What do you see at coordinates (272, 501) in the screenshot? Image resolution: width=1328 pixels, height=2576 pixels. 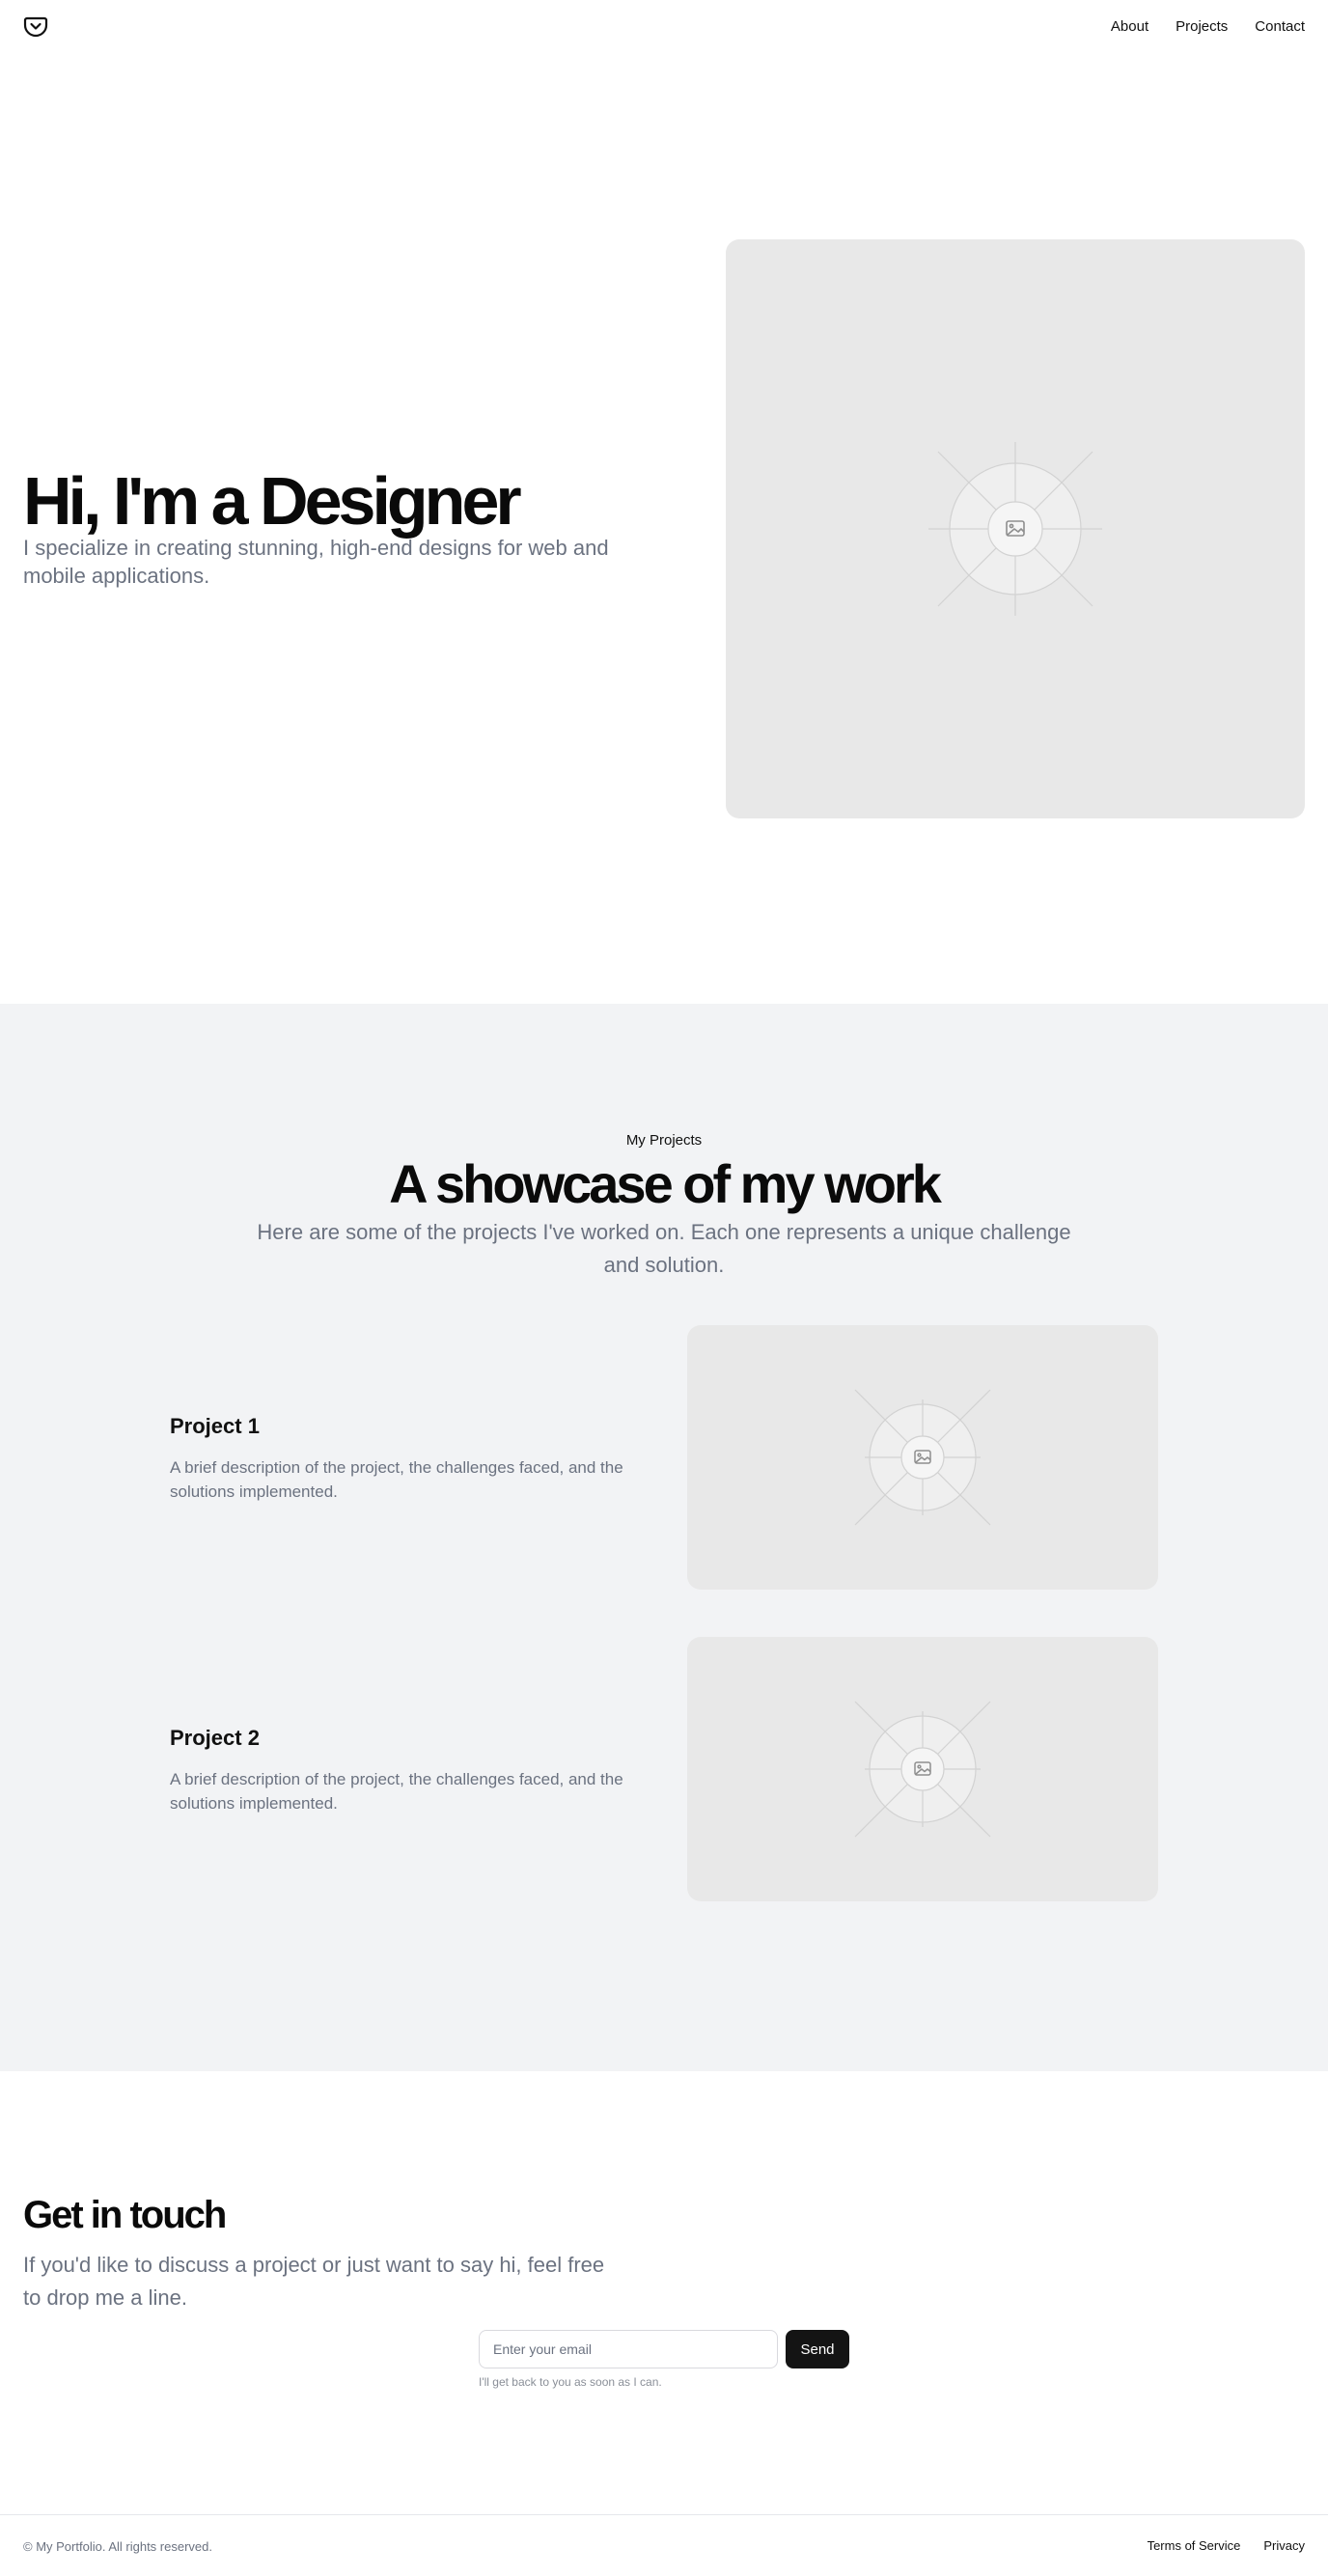 I see `hero-title: Hi, I'm a Designer` at bounding box center [272, 501].